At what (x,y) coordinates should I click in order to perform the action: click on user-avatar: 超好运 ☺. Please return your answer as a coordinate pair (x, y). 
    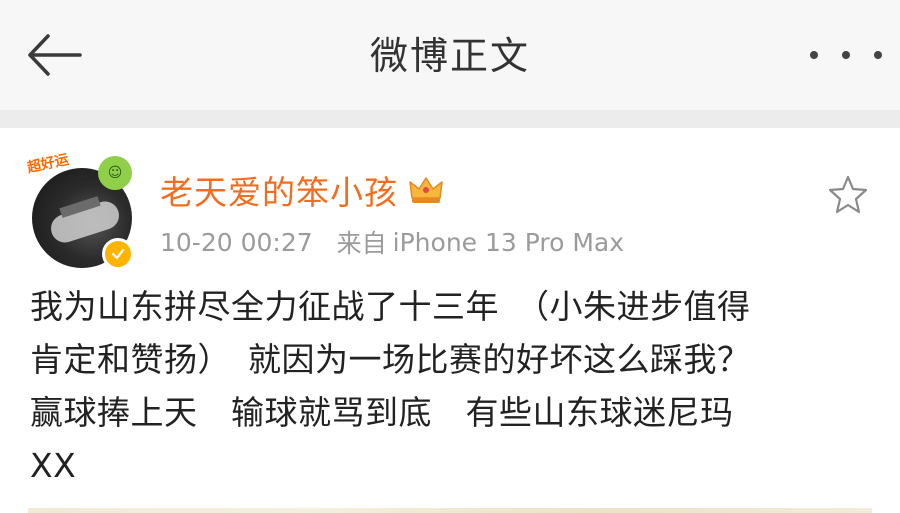
    Looking at the image, I should click on (83, 210).